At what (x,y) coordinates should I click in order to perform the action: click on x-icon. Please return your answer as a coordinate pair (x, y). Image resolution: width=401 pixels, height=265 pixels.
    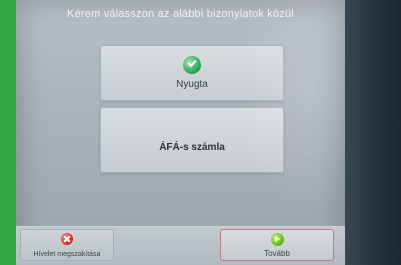
    Looking at the image, I should click on (67, 239).